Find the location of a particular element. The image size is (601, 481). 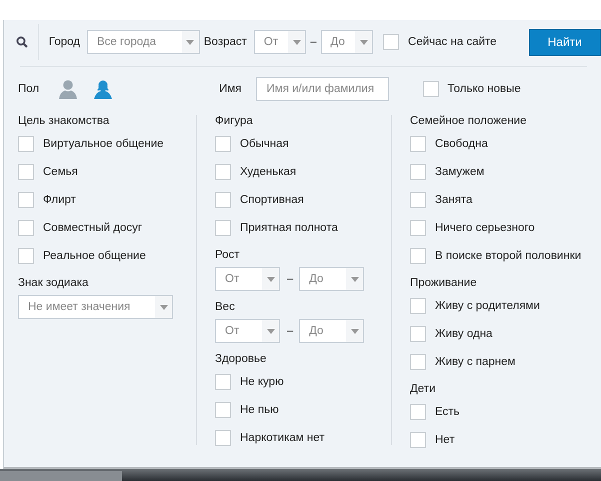

checkbox-label: Реальное общение is located at coordinates (94, 256).